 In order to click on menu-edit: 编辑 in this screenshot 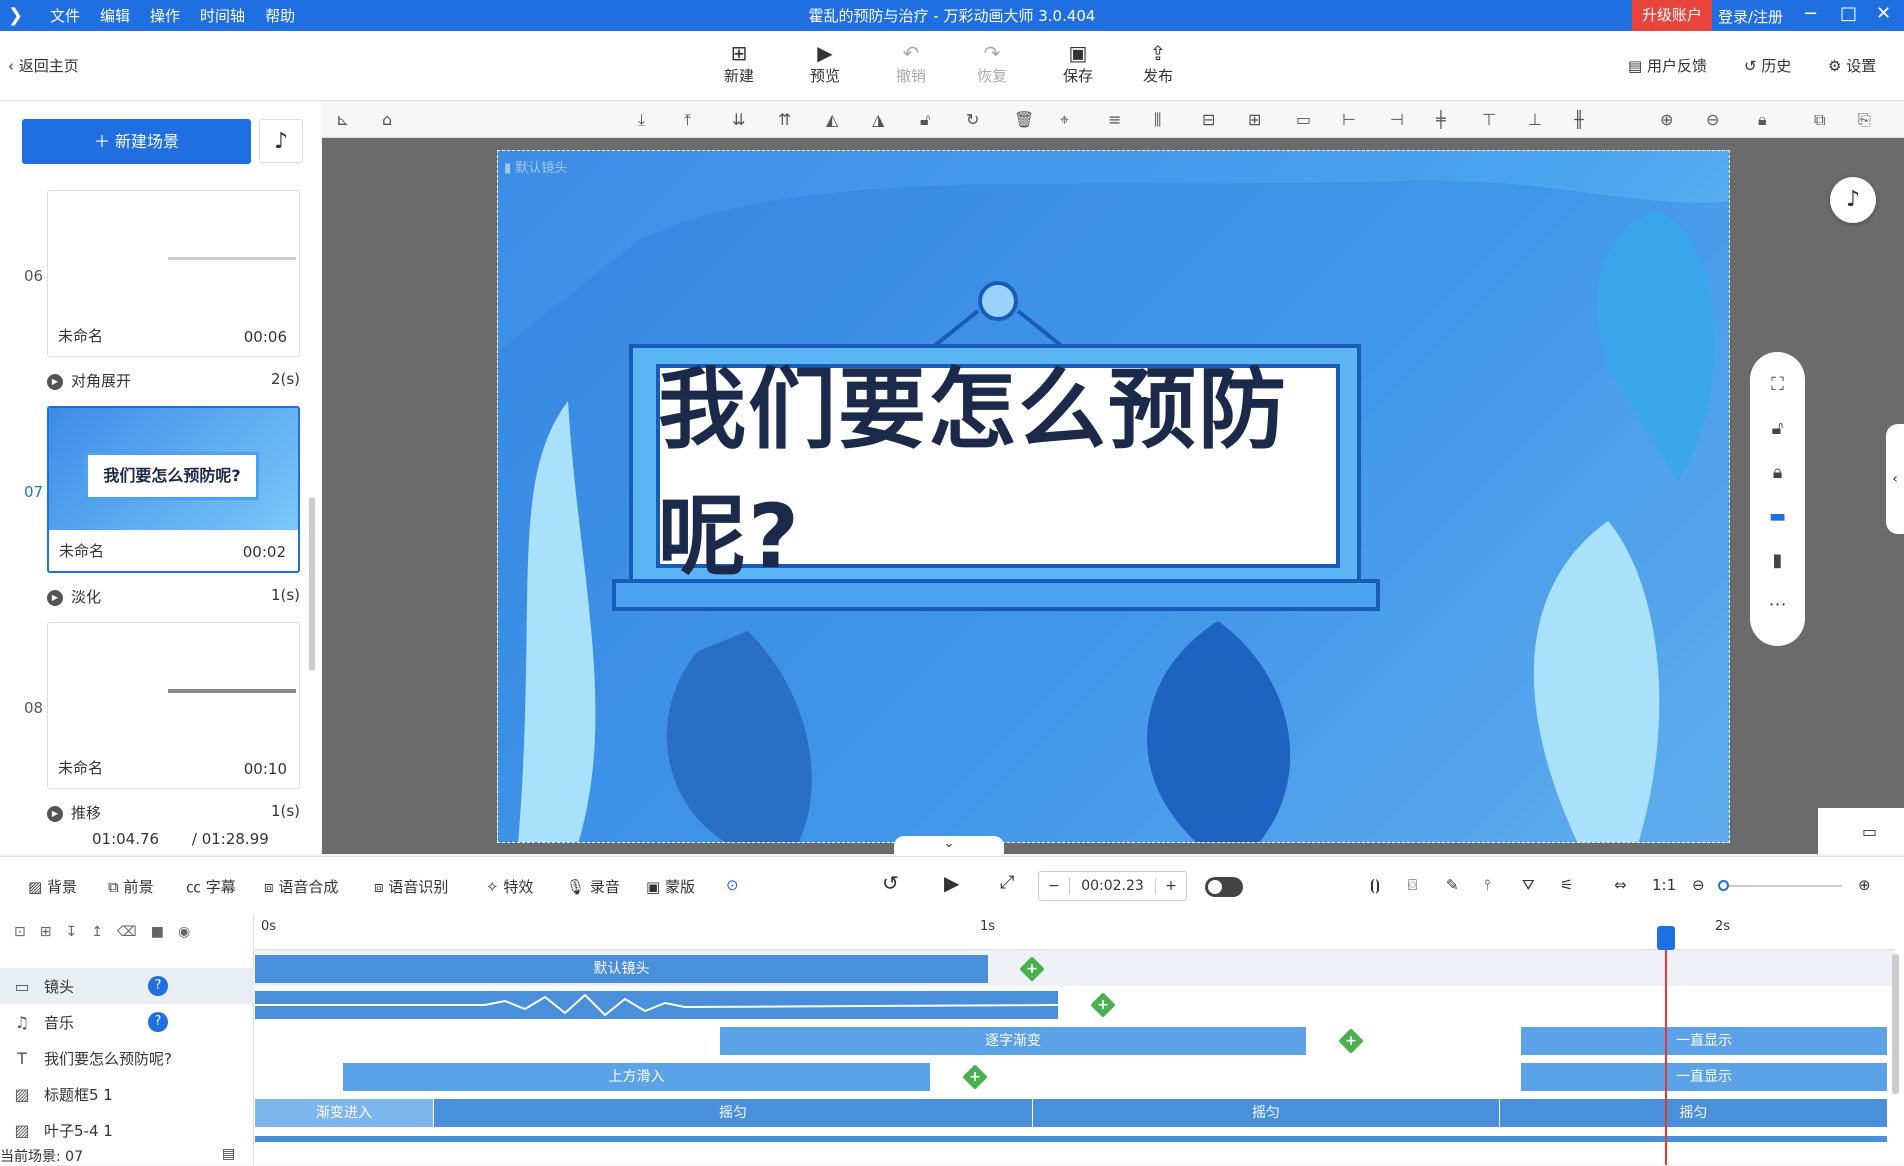, I will do `click(115, 15)`.